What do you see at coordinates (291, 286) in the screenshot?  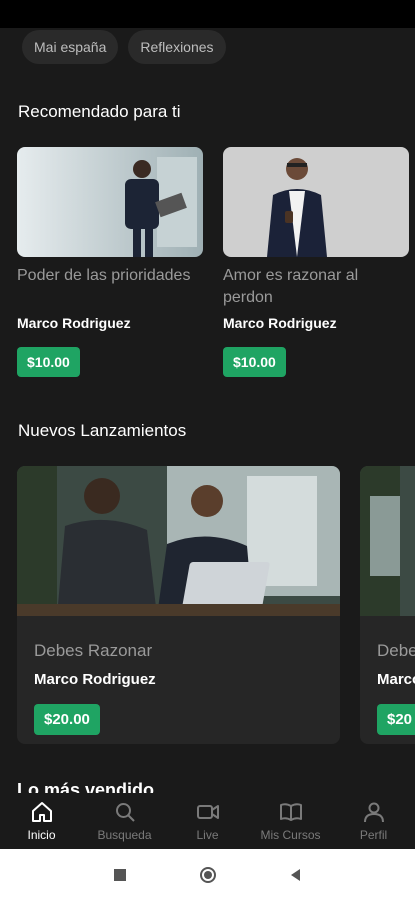 I see `course-title: Amor es razonar al perdon` at bounding box center [291, 286].